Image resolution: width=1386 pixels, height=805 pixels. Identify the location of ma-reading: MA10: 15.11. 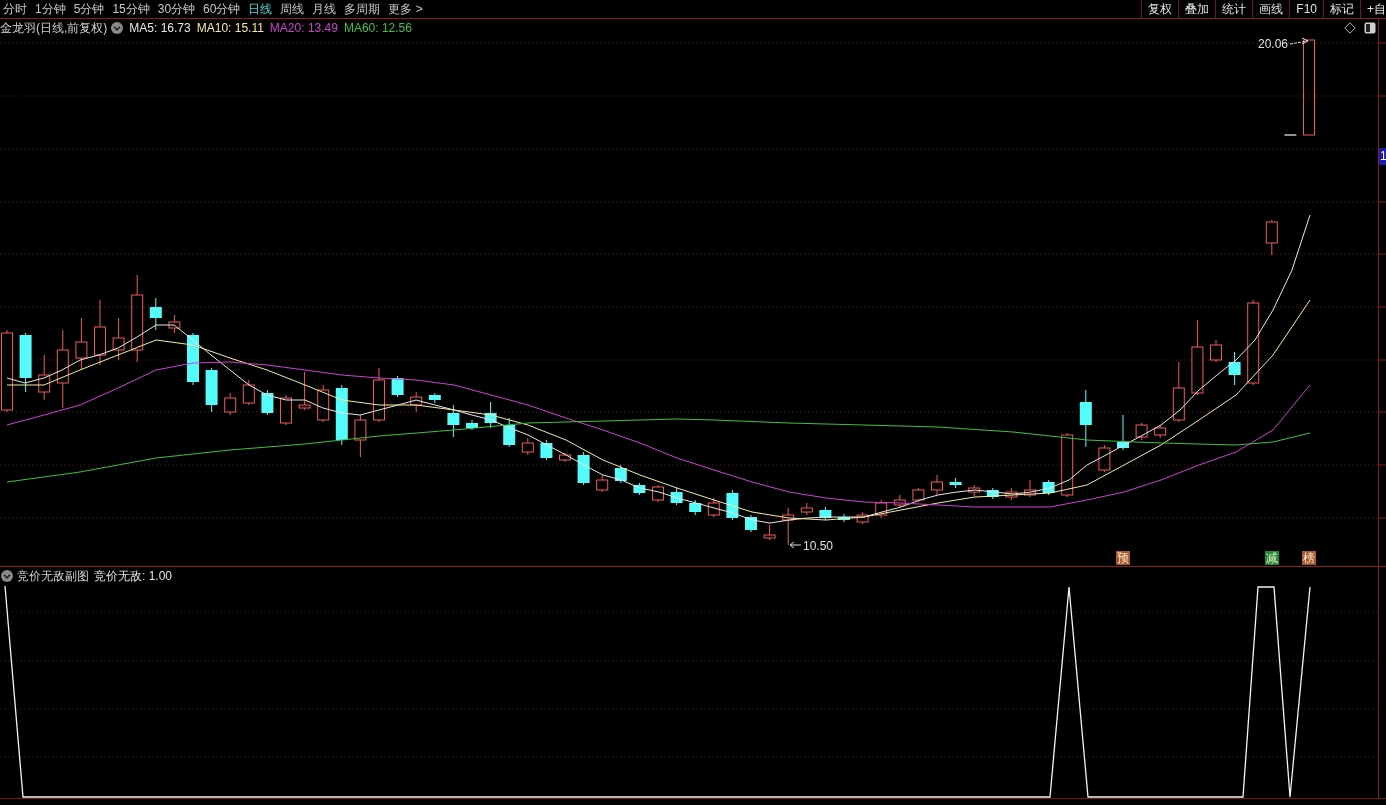
(230, 28).